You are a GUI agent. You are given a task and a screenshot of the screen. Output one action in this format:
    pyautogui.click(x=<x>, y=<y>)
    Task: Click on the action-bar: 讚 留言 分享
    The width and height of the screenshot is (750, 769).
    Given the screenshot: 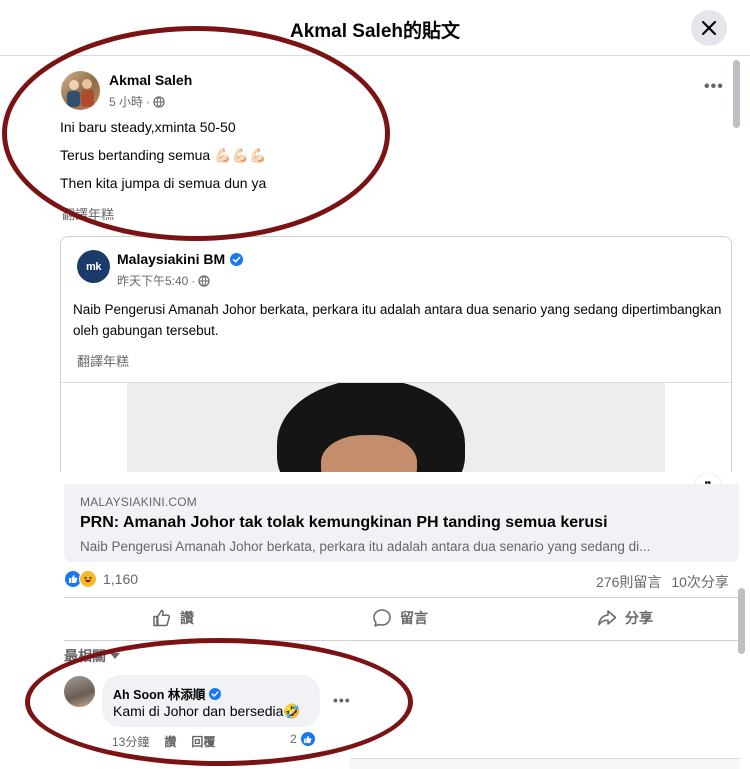 What is the action you would take?
    pyautogui.click(x=401, y=619)
    